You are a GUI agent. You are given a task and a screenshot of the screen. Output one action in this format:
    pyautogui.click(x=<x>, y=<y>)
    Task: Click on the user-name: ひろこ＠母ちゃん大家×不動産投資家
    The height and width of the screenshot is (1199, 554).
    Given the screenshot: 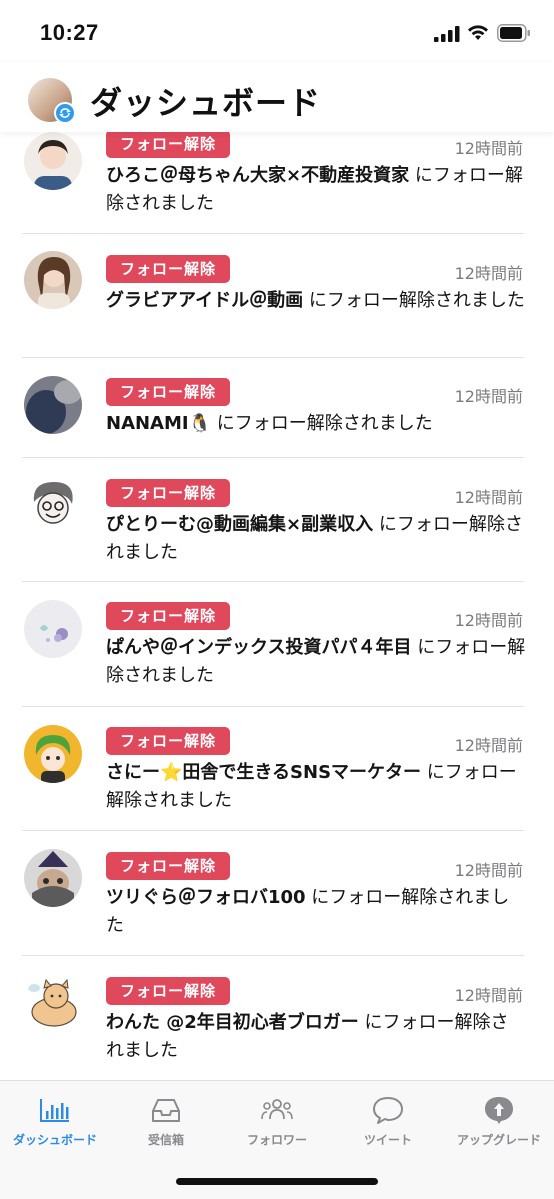 What is the action you would take?
    pyautogui.click(x=257, y=175)
    